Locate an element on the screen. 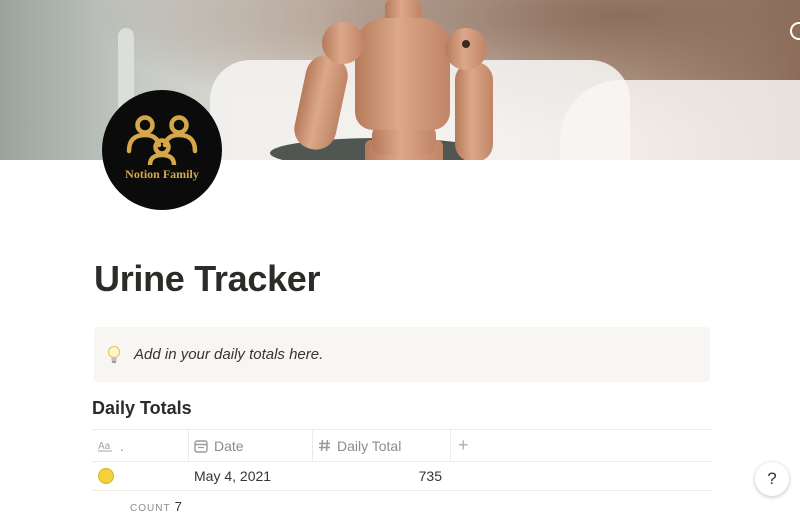 The width and height of the screenshot is (800, 514). callout-block: Add in your daily totals here. is located at coordinates (402, 354).